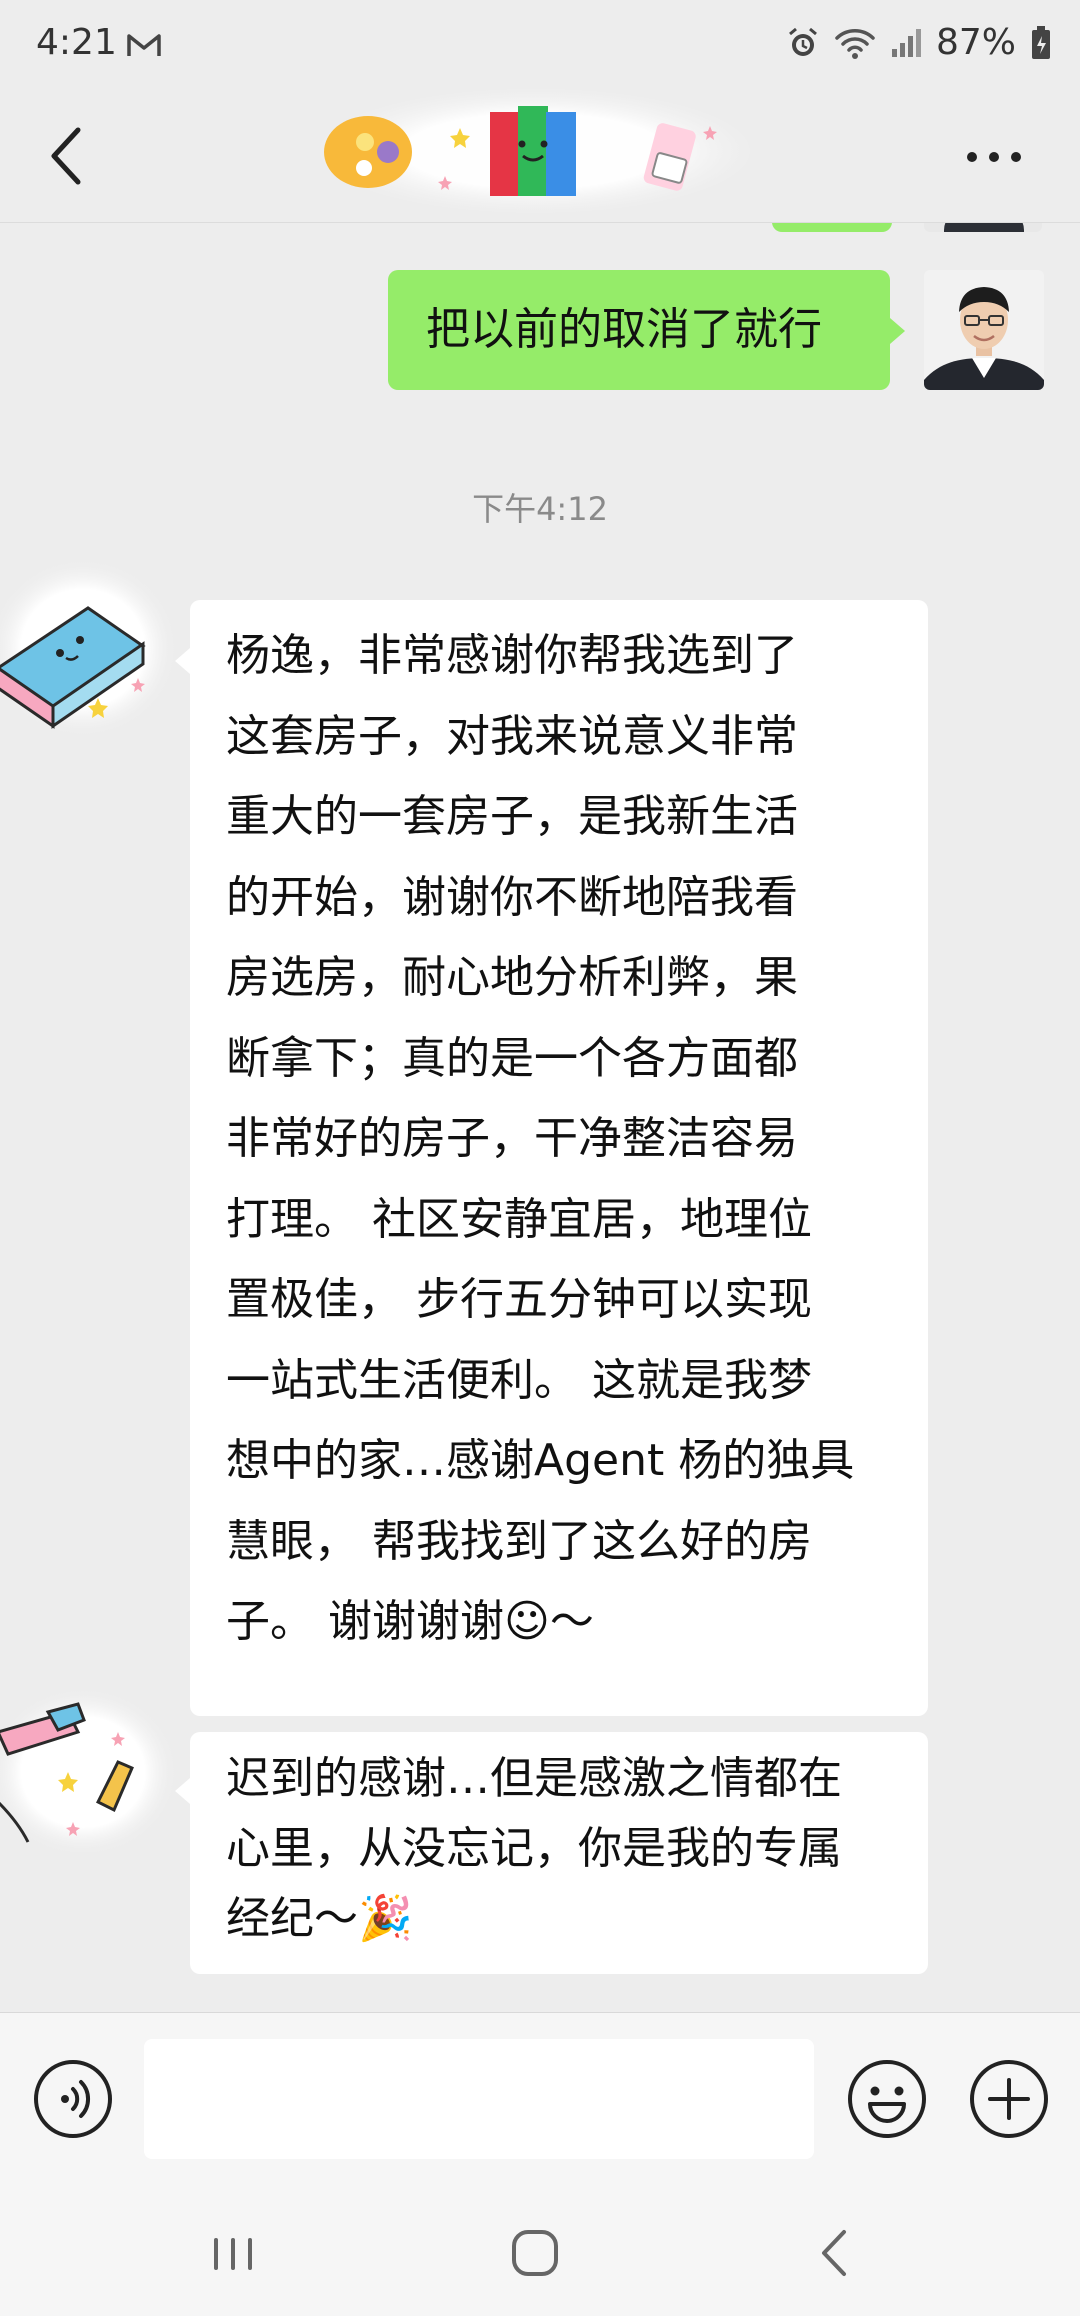 The width and height of the screenshot is (1080, 2316). I want to click on previous-message-bubble, so click(832, 227).